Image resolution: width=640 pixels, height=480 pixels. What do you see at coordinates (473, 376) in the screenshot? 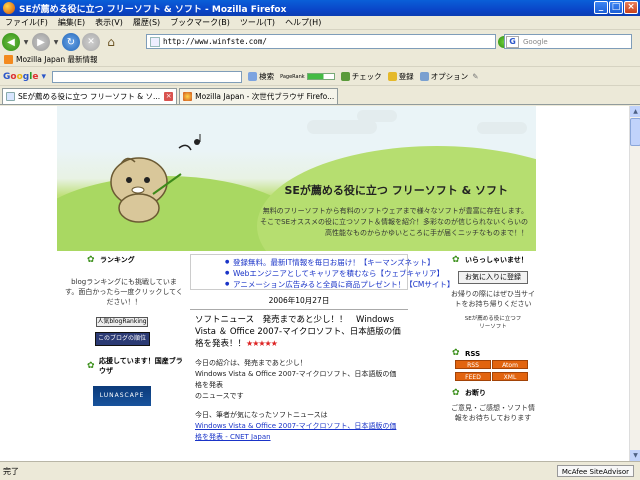
I see `feed-button: FEED` at bounding box center [473, 376].